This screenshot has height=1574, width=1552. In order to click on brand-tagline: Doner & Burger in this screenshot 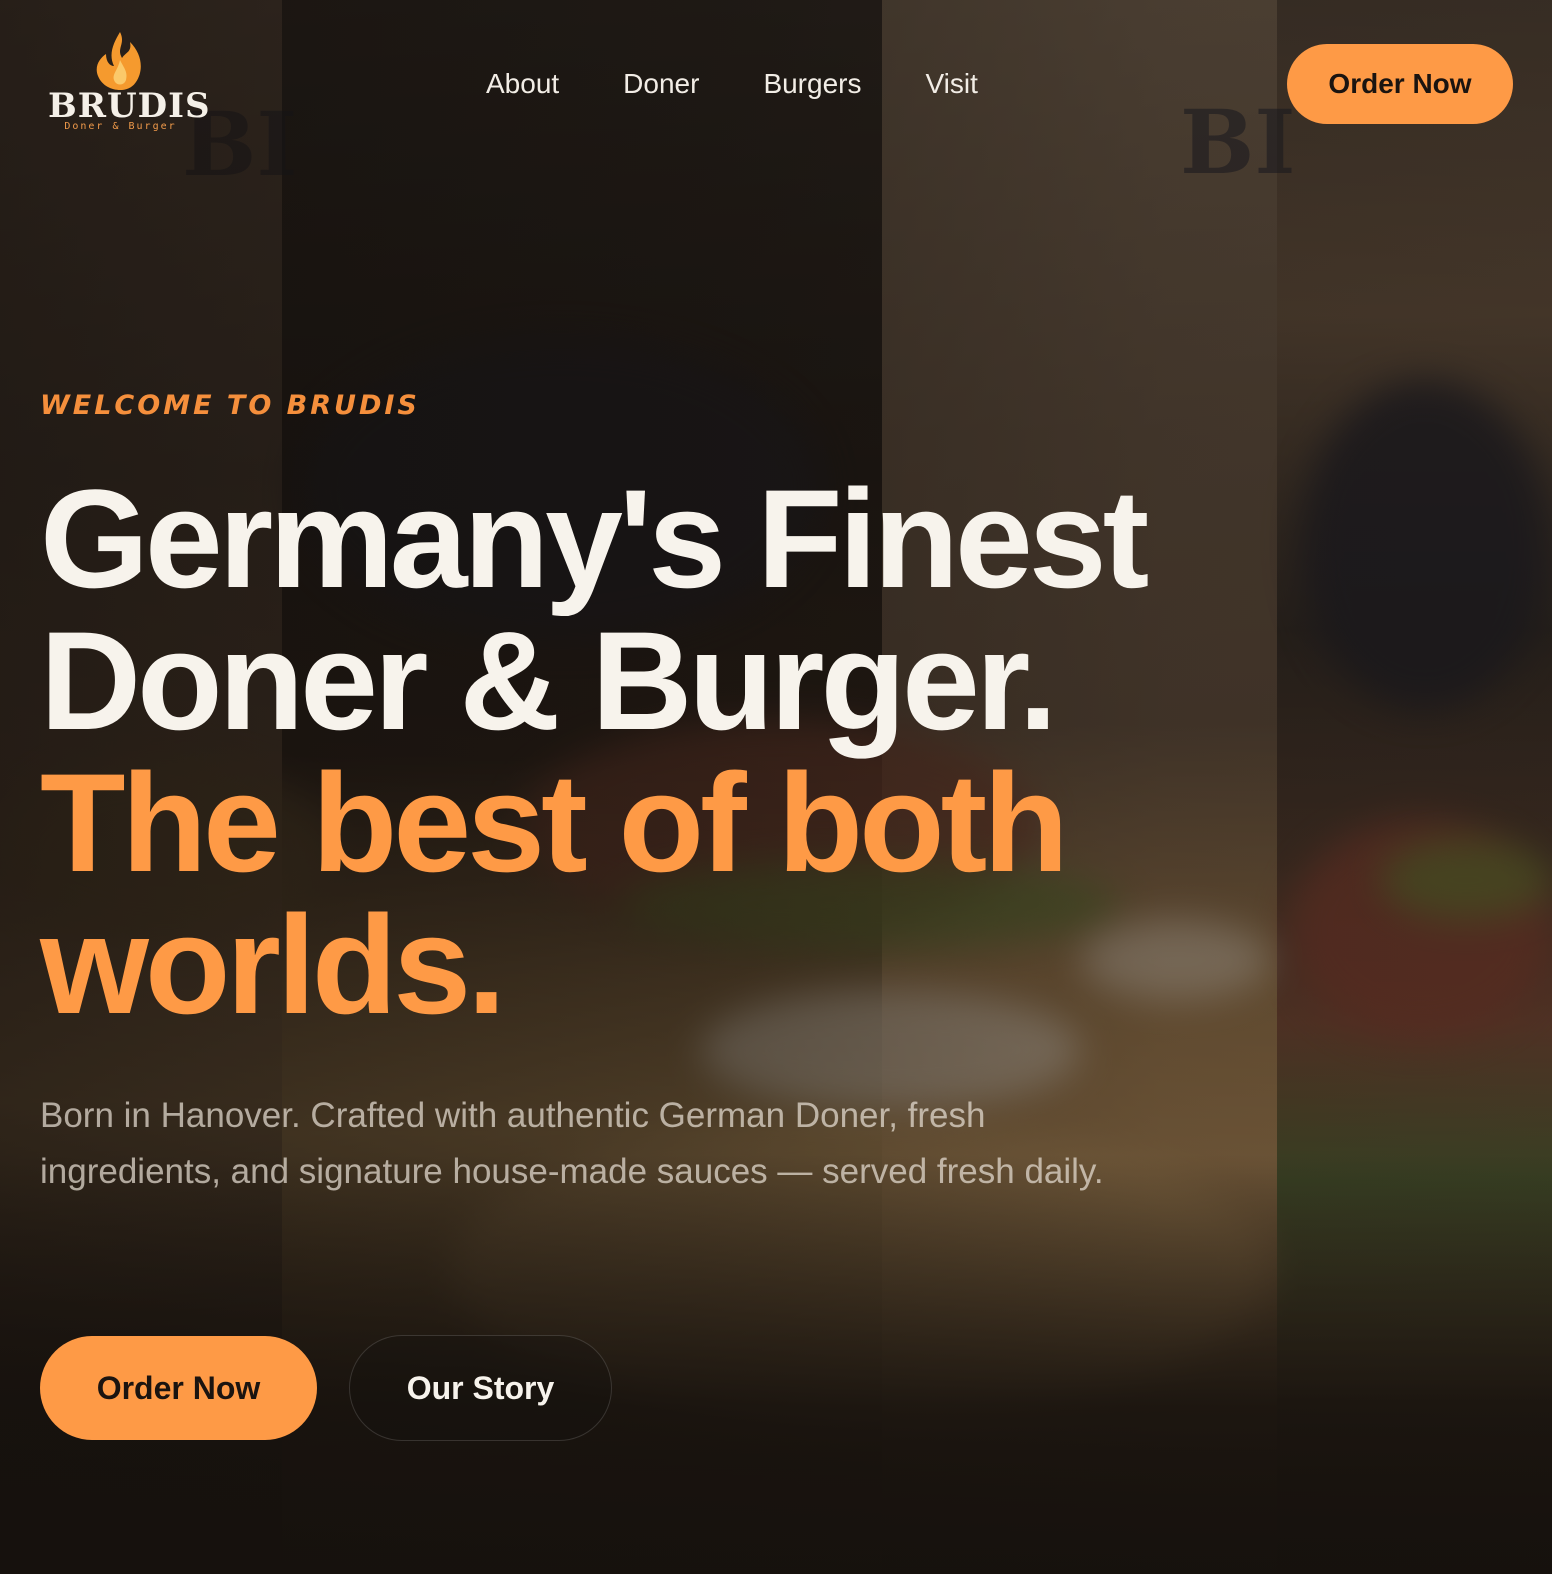, I will do `click(120, 126)`.